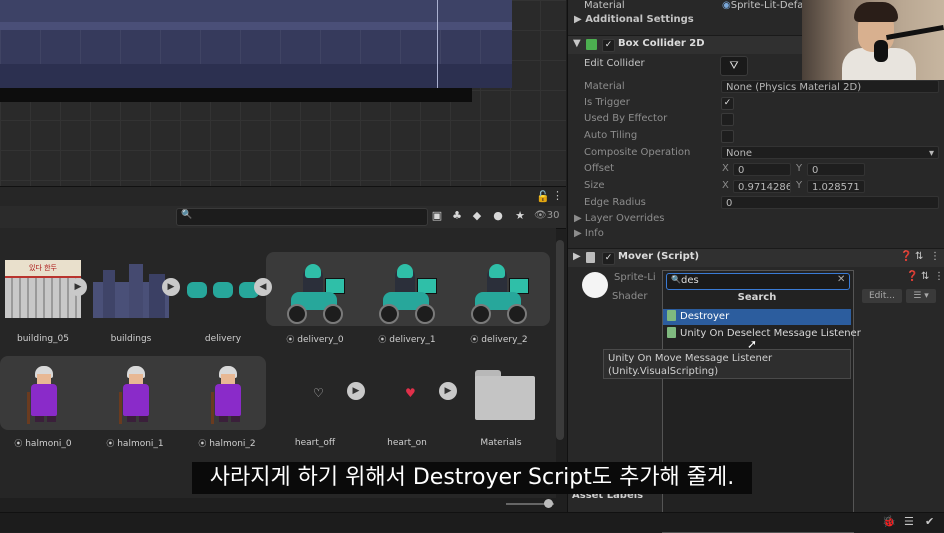  What do you see at coordinates (520, 216) in the screenshot?
I see `favorite-star-icon: ★` at bounding box center [520, 216].